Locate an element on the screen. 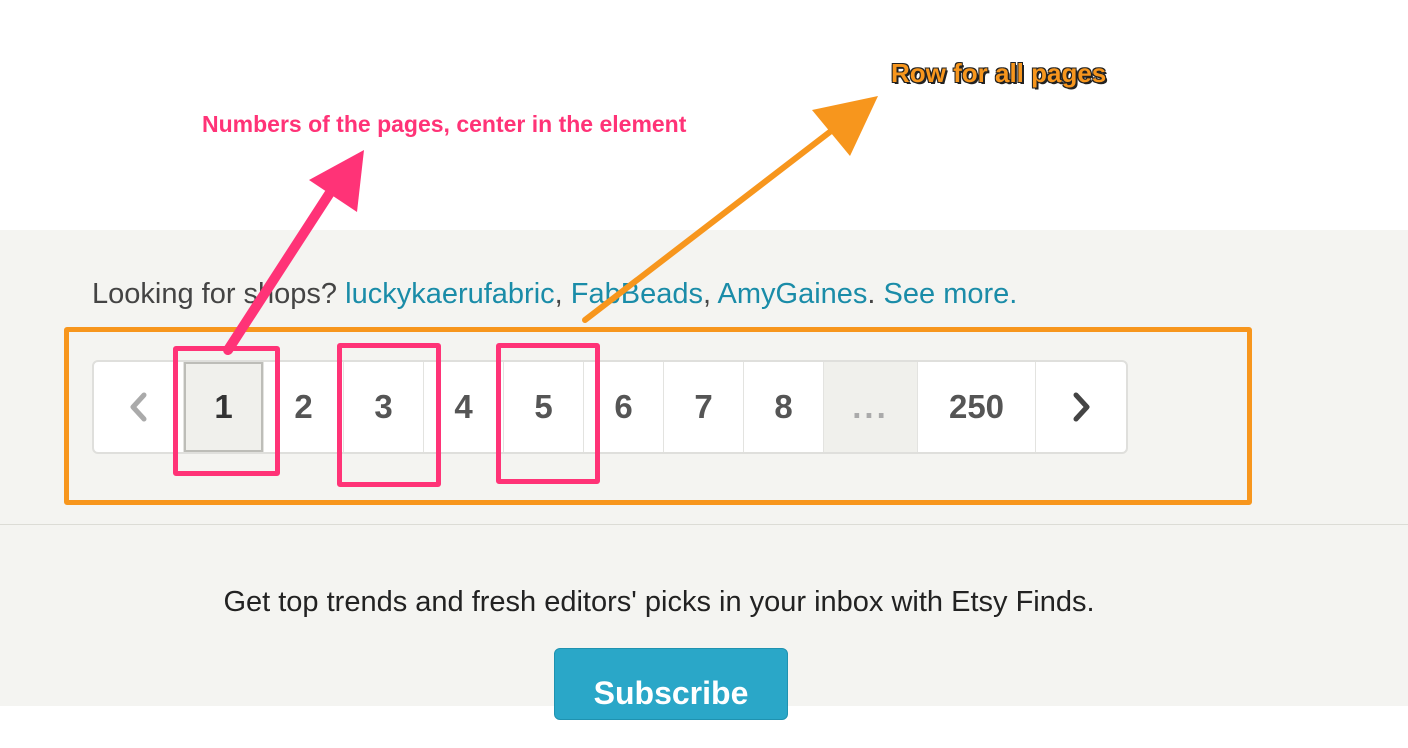 This screenshot has height=748, width=1408. chevron-left-icon is located at coordinates (138, 407).